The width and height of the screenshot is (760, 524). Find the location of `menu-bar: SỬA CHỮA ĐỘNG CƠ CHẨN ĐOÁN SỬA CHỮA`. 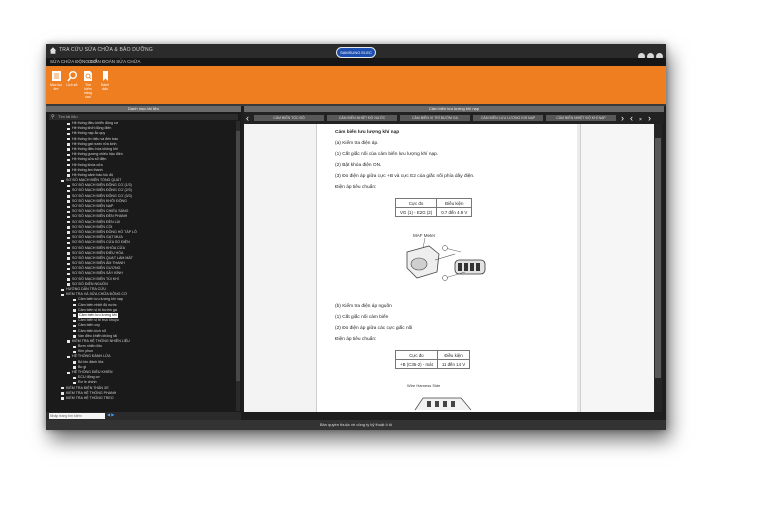

menu-bar: SỬA CHỮA ĐỘNG CƠ CHẨN ĐOÁN SỬA CHỮA is located at coordinates (356, 62).